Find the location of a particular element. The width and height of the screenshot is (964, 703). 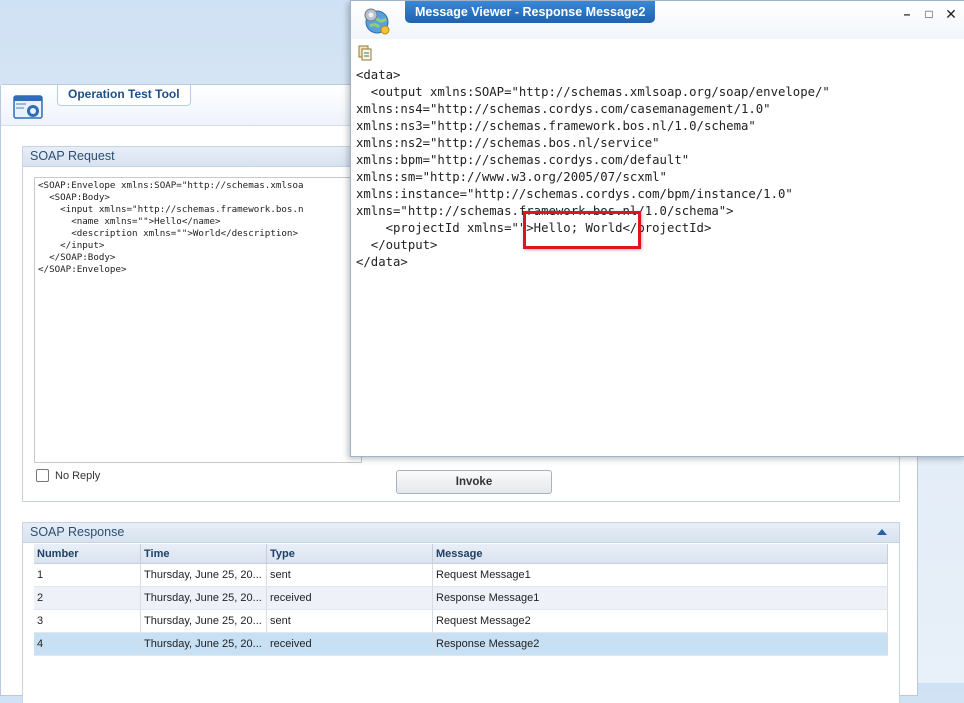

request-editor-line: <name xmlns="">Hello</name> is located at coordinates (129, 221).